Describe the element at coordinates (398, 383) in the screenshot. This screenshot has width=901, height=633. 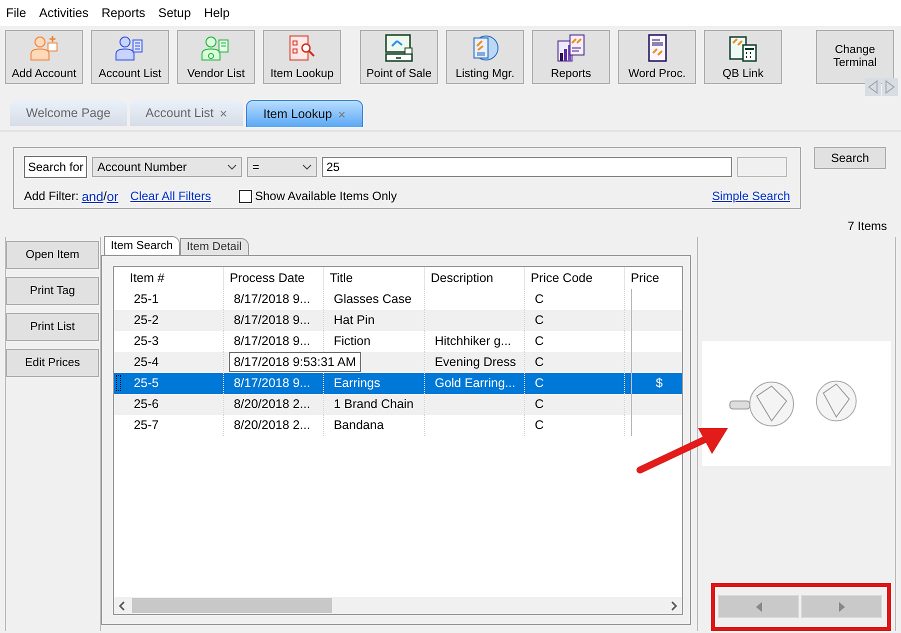
I see `table-row: 25-5 8/17/2018 9... Earrings Gold Earring... C $` at that location.